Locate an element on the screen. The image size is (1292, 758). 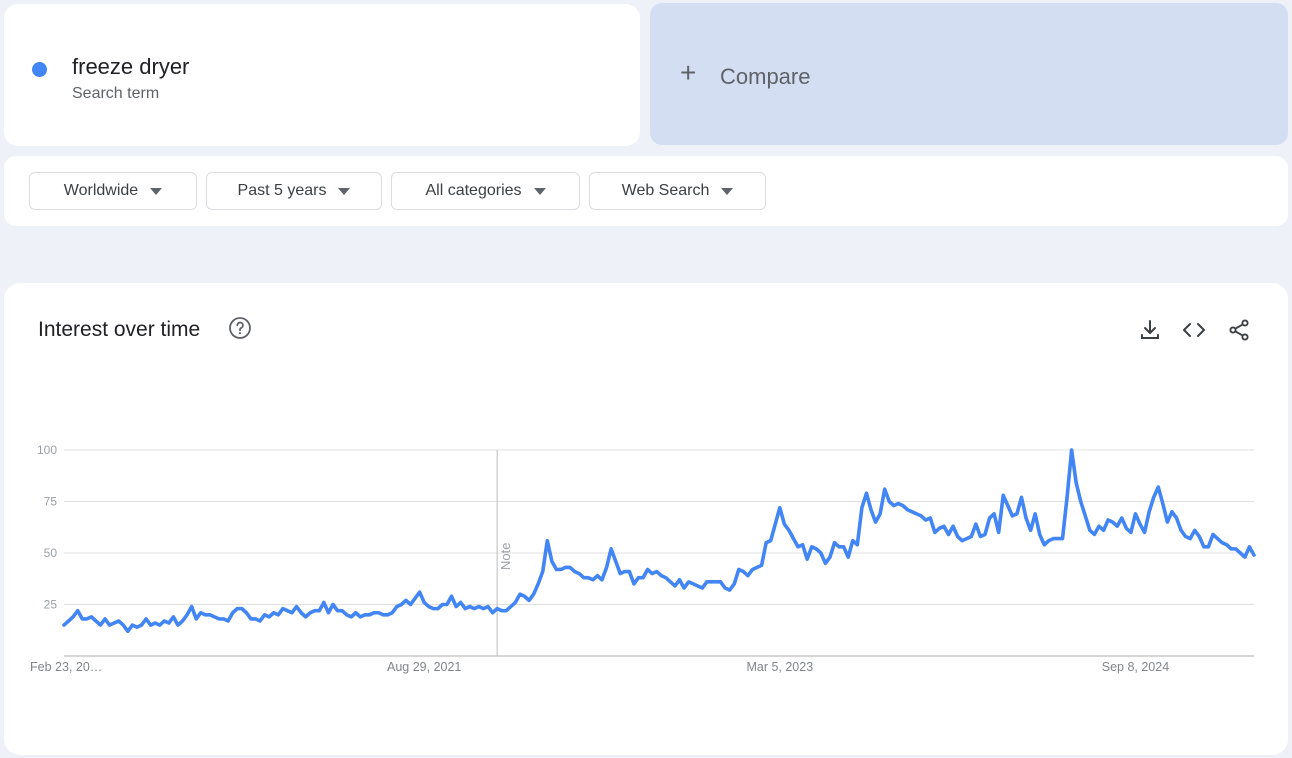
x-tick-label: Sep 8, 2024 is located at coordinates (1135, 667).